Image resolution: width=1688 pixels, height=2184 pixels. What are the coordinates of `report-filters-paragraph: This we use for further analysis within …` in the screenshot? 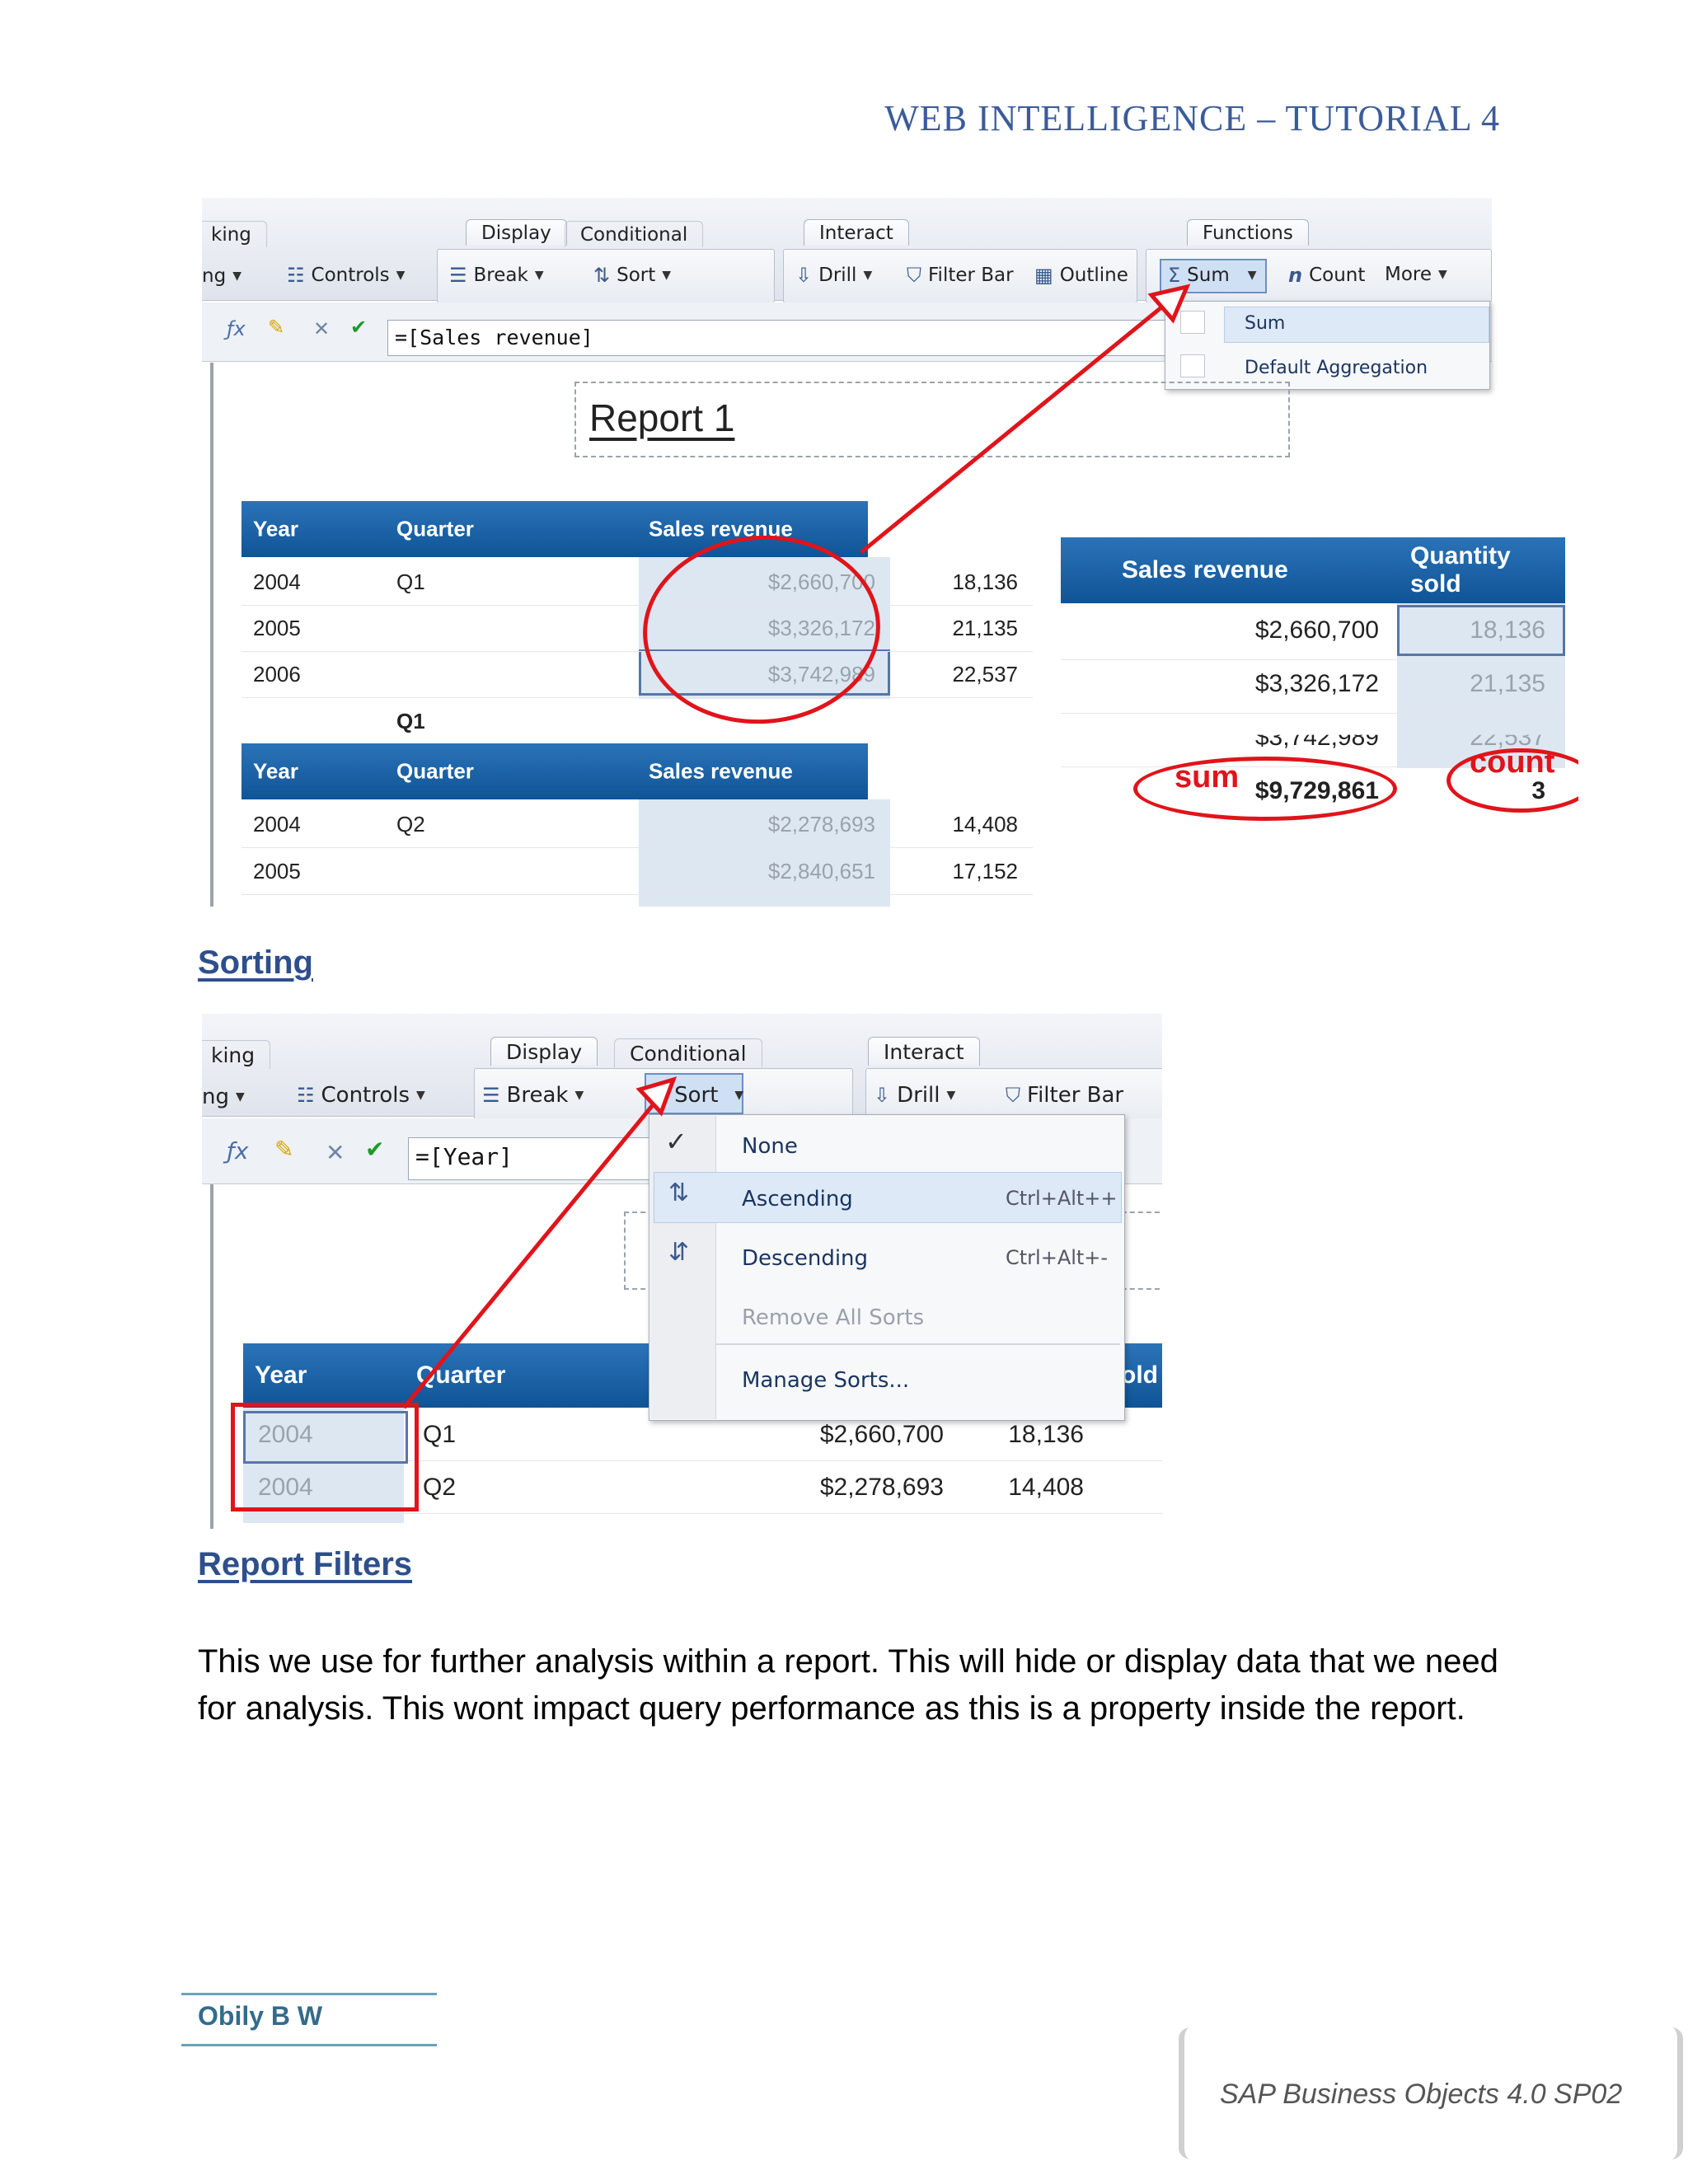 It's located at (848, 1685).